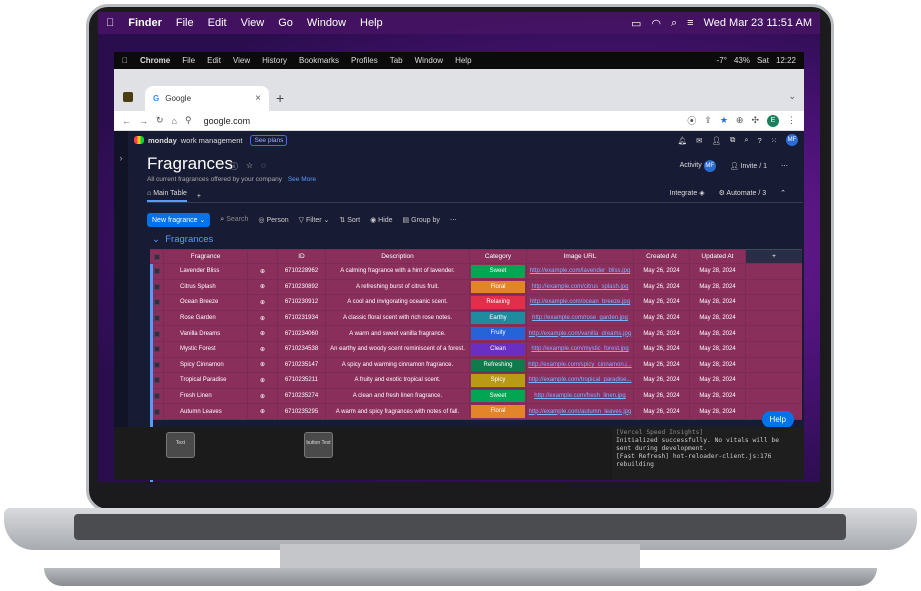 The height and width of the screenshot is (591, 921). I want to click on cell-category: Clean, so click(498, 349).